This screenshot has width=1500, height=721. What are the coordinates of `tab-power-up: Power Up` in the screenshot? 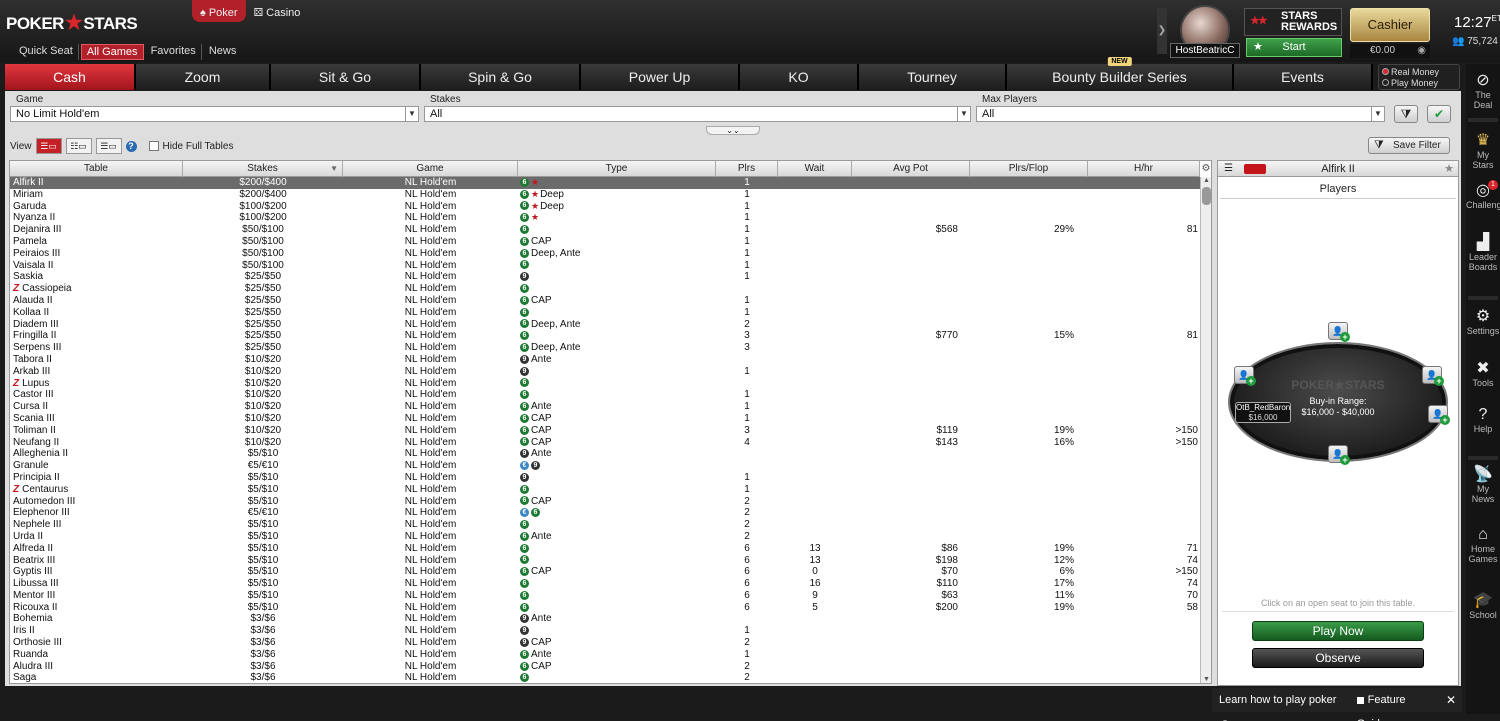 It's located at (660, 77).